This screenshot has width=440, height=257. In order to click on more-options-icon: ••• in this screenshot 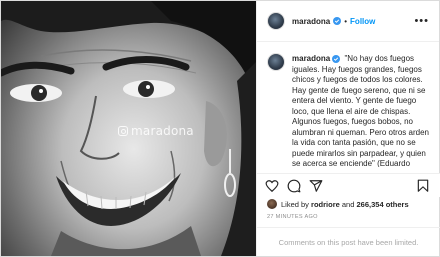, I will do `click(421, 21)`.